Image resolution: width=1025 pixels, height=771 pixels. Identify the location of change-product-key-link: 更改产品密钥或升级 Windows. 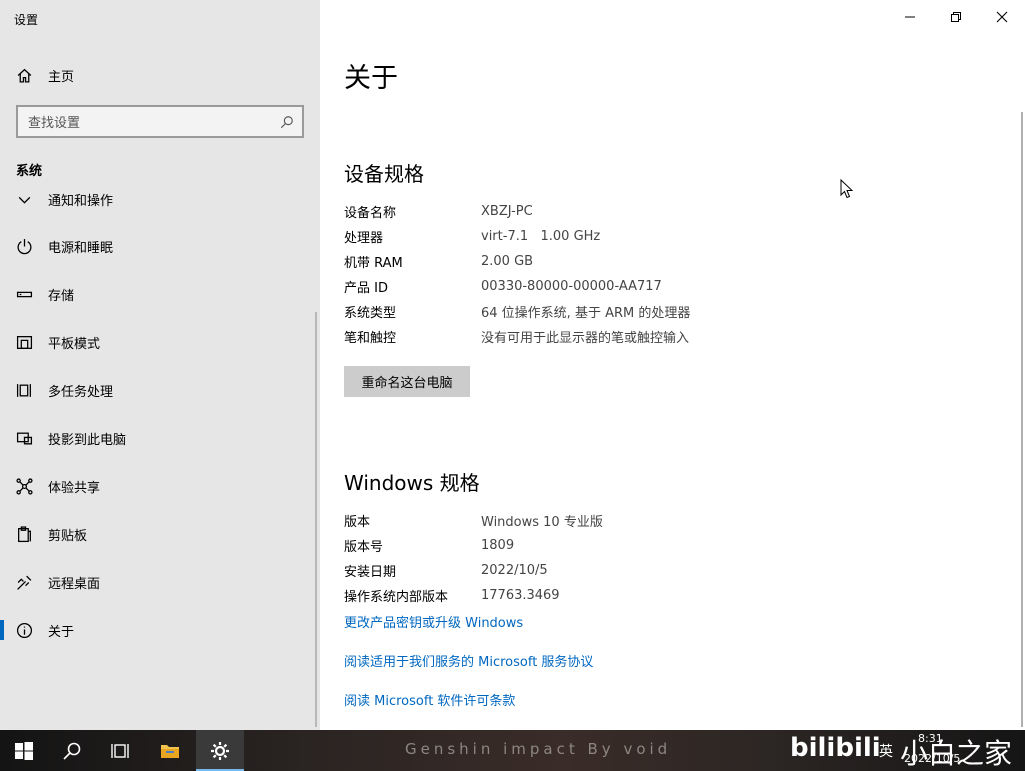
(433, 621).